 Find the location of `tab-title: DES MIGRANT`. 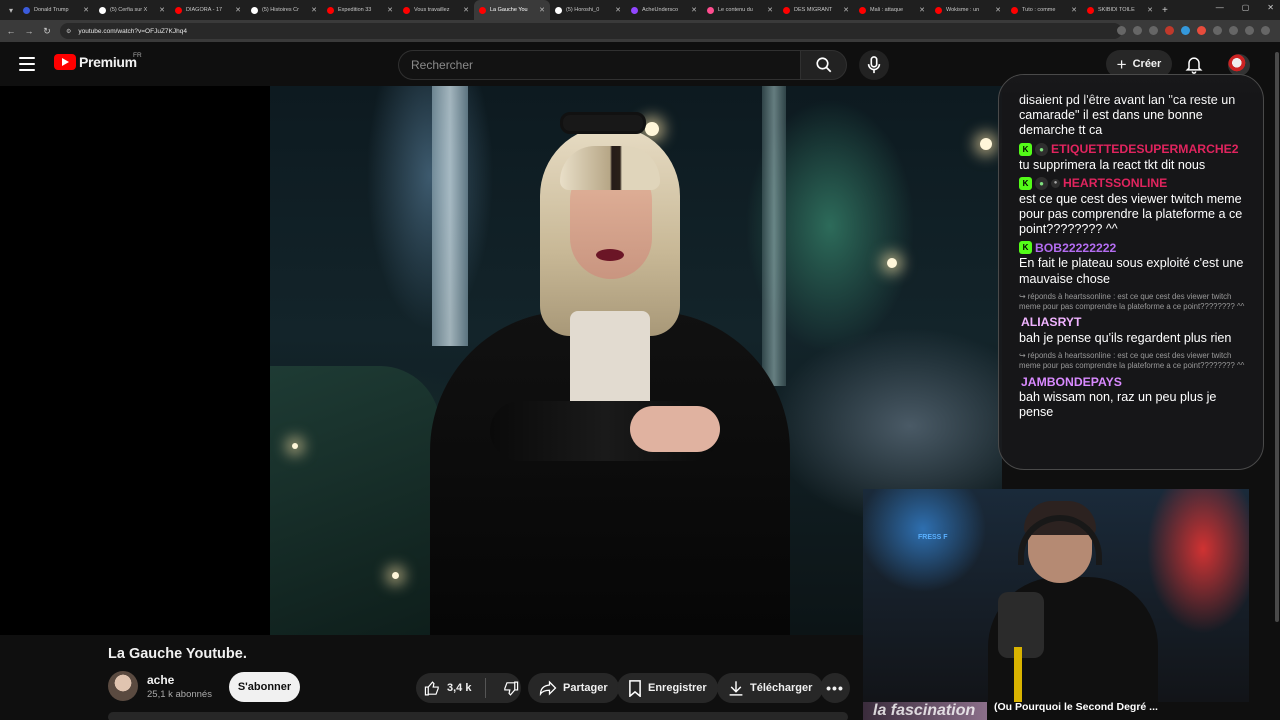

tab-title: DES MIGRANT is located at coordinates (813, 10).